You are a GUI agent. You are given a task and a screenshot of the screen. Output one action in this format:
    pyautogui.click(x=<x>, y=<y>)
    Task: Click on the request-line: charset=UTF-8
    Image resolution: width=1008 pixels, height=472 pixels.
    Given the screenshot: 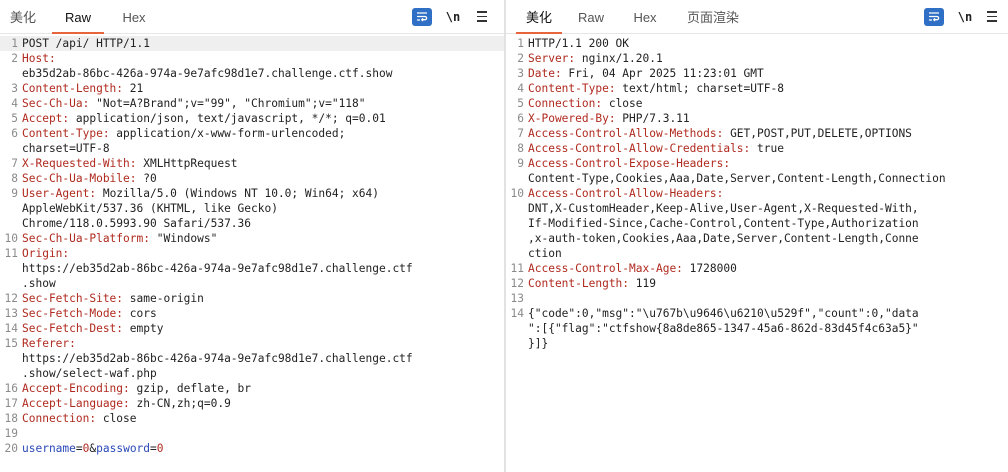 What is the action you would take?
    pyautogui.click(x=252, y=148)
    